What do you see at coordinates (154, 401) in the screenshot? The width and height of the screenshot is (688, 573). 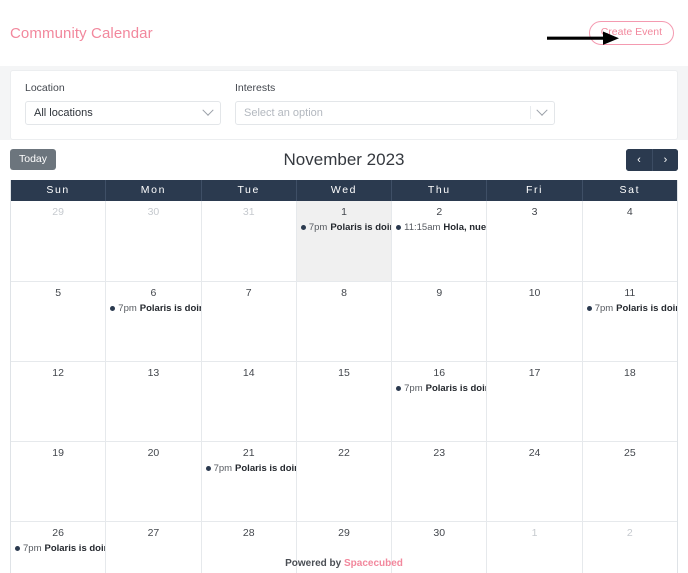 I see `calendar-day-cell: 13` at bounding box center [154, 401].